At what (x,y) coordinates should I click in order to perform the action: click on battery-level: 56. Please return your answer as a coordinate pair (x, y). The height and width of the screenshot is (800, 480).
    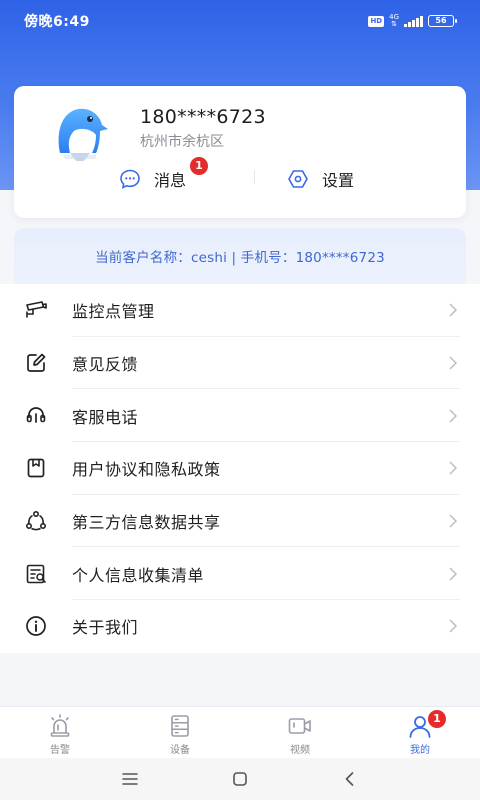
    Looking at the image, I should click on (441, 20).